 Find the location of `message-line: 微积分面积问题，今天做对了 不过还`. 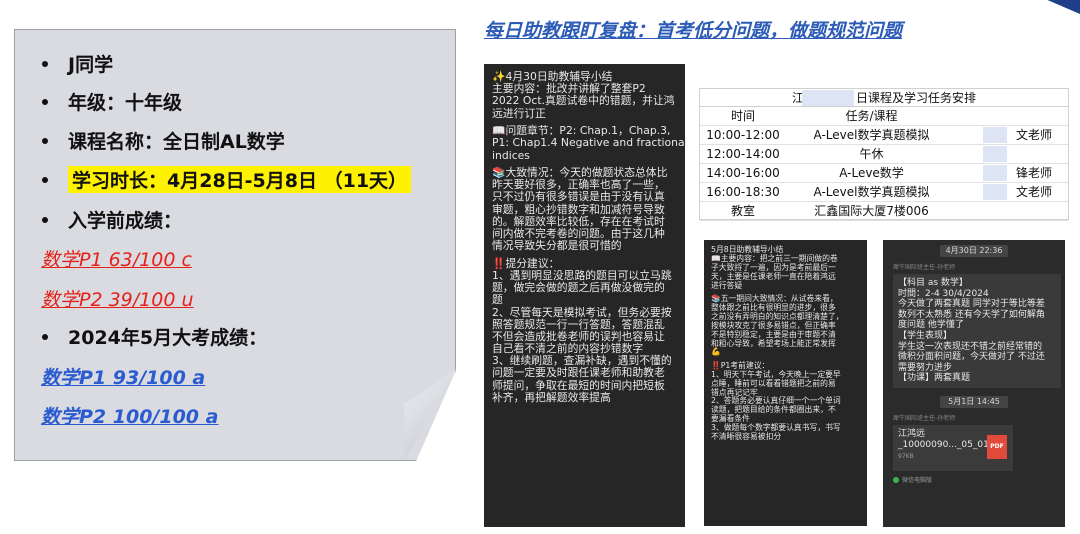

message-line: 微积分面积问题，今天做对了 不过还 is located at coordinates (971, 357).